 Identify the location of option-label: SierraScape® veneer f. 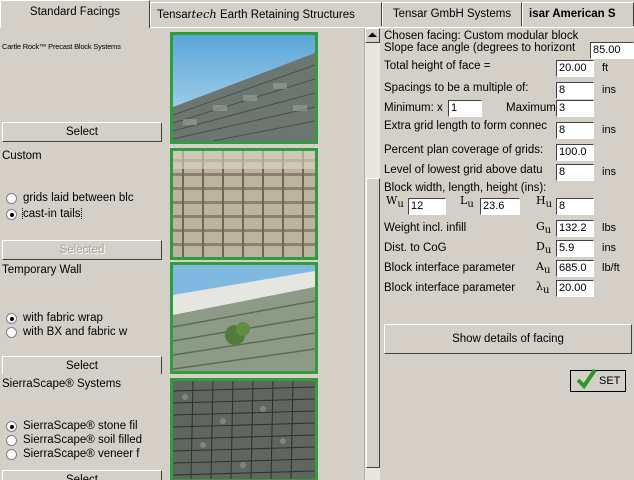
(81, 454).